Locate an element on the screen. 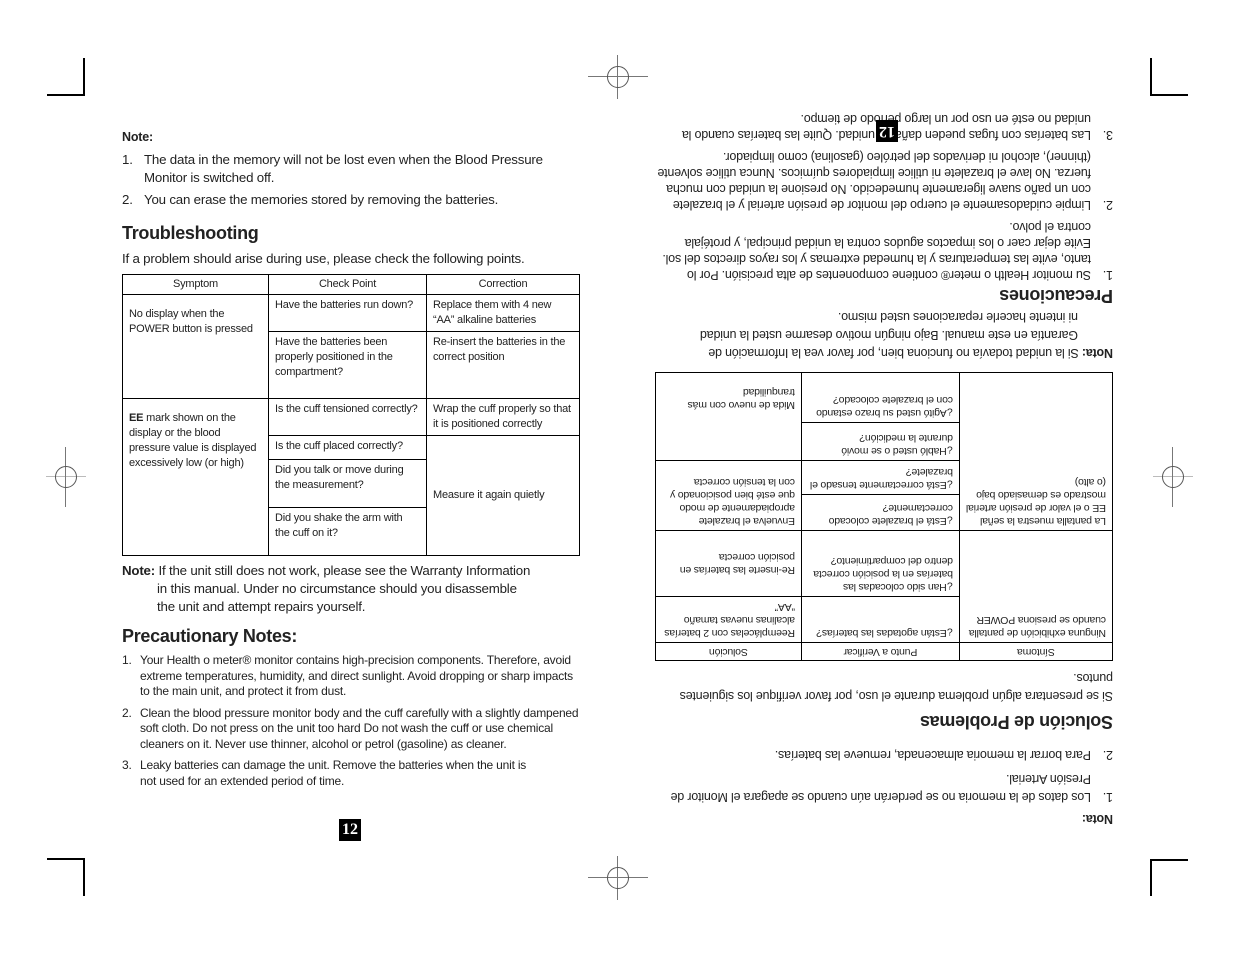 This screenshot has width=1235, height=954. precaution-title: Precautionary Notes: is located at coordinates (210, 636).